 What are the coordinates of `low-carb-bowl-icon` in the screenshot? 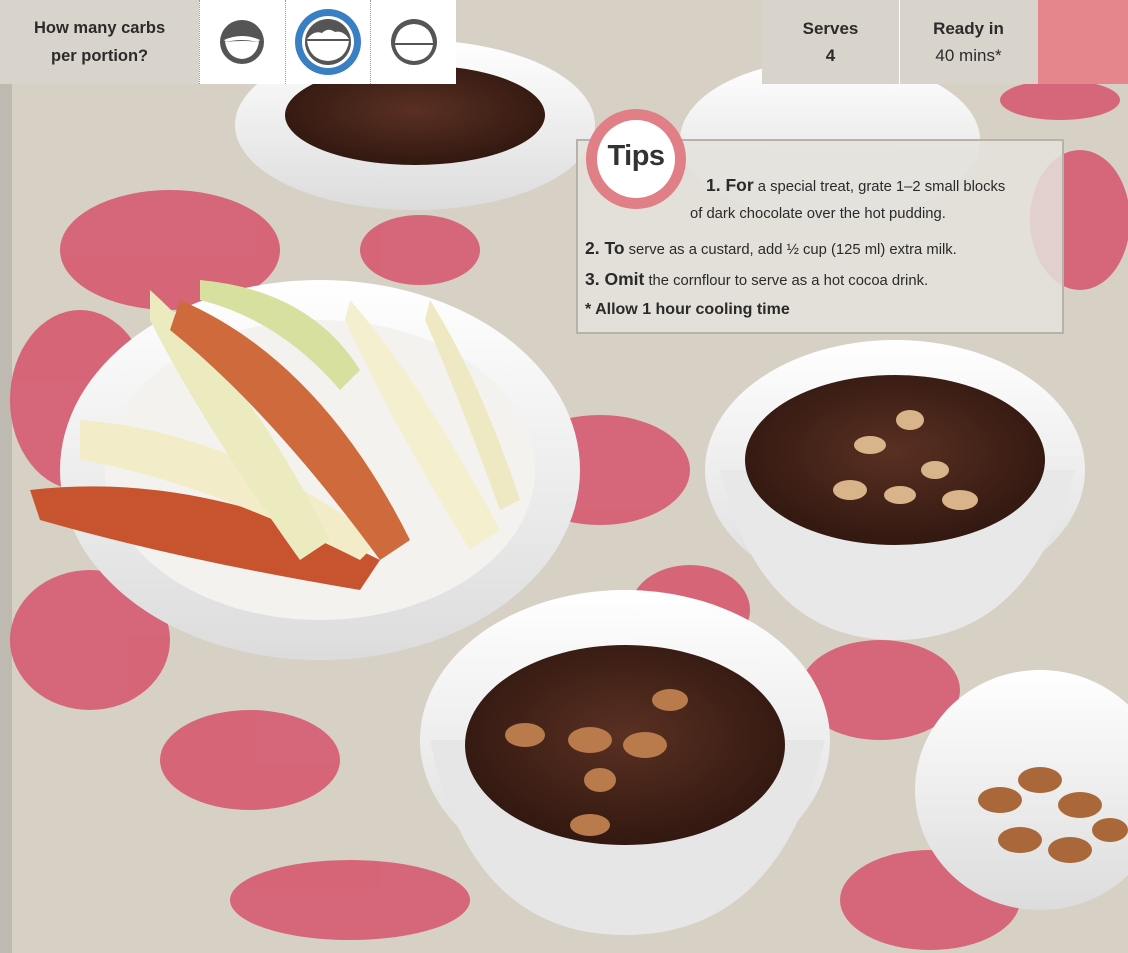 It's located at (242, 42).